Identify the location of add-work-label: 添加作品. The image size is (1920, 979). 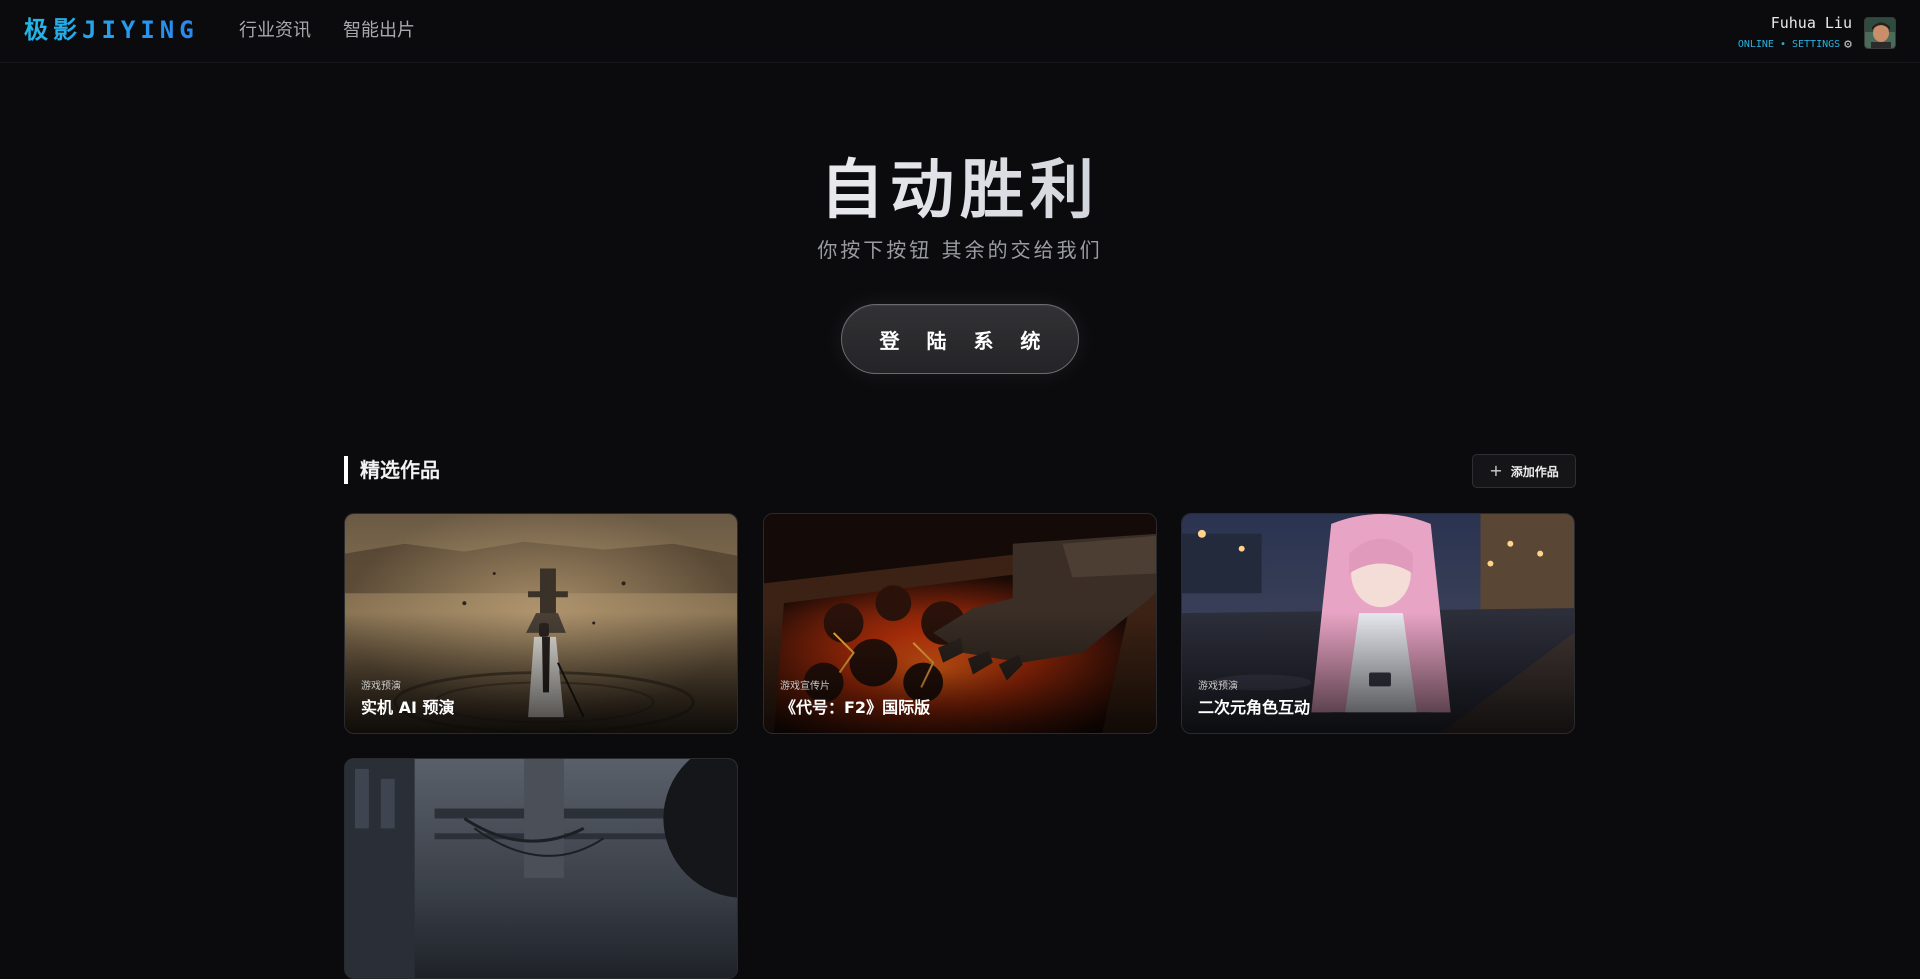
(1534, 471).